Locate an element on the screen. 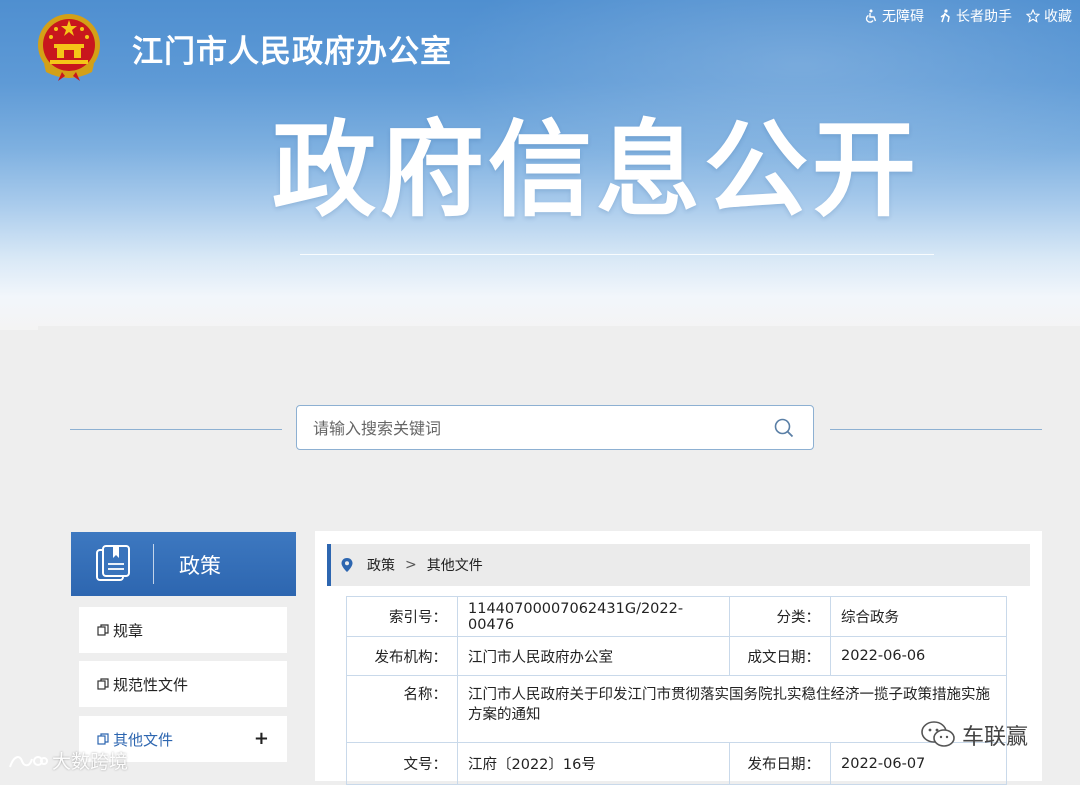 The image size is (1080, 785). watermark-right: 车联赢 is located at coordinates (974, 735).